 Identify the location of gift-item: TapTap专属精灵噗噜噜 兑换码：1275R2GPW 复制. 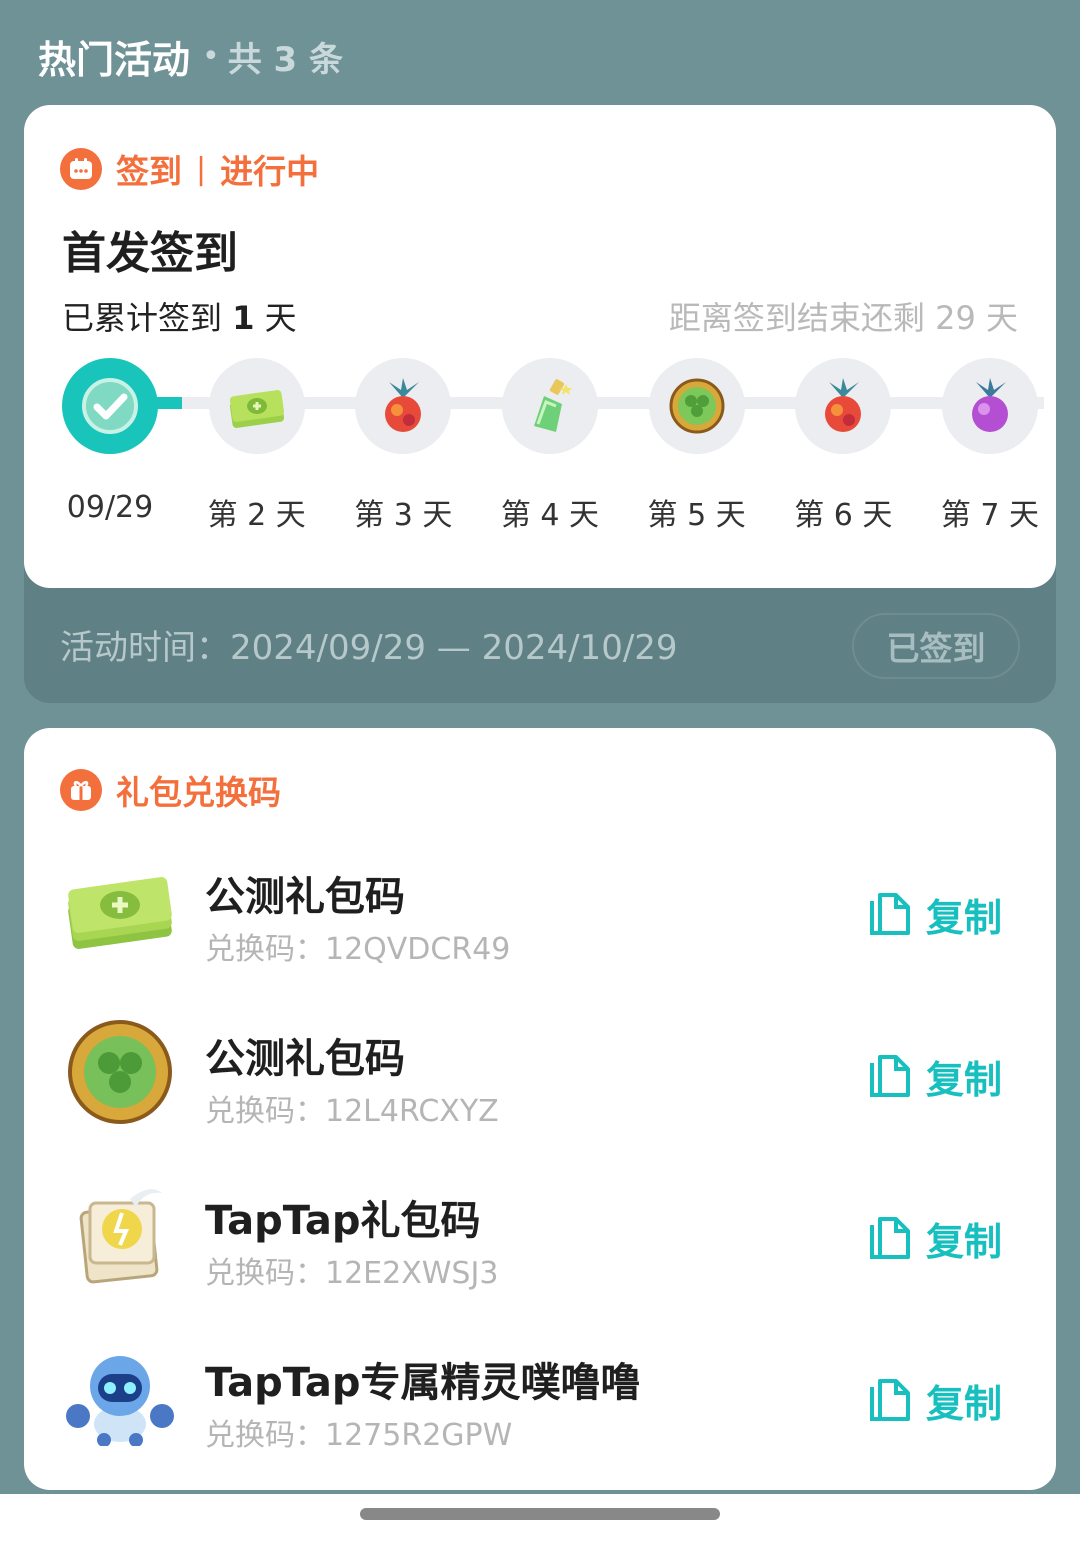
(540, 1411).